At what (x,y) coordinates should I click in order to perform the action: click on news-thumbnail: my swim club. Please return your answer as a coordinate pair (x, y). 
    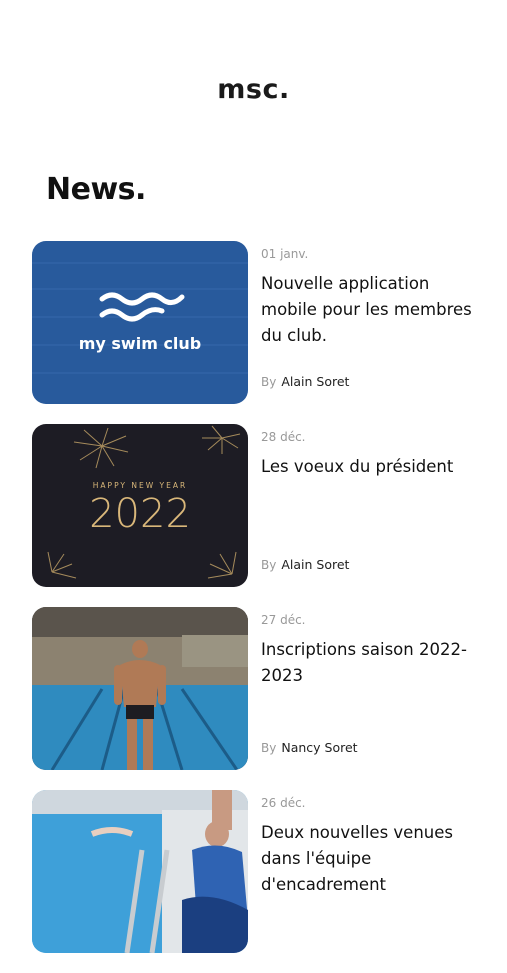
    Looking at the image, I should click on (140, 322).